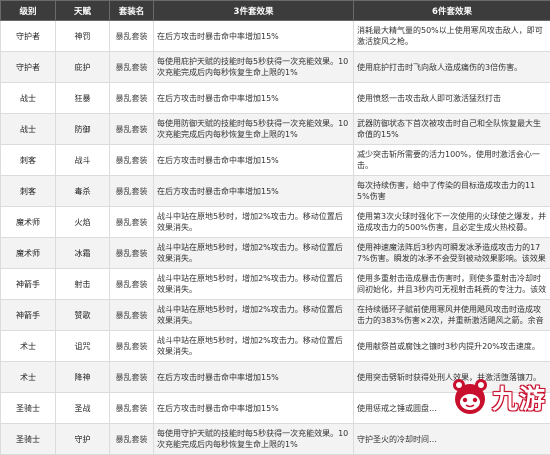 This screenshot has height=455, width=550. Describe the element at coordinates (83, 346) in the screenshot. I see `cell-talent: 诅咒` at that location.